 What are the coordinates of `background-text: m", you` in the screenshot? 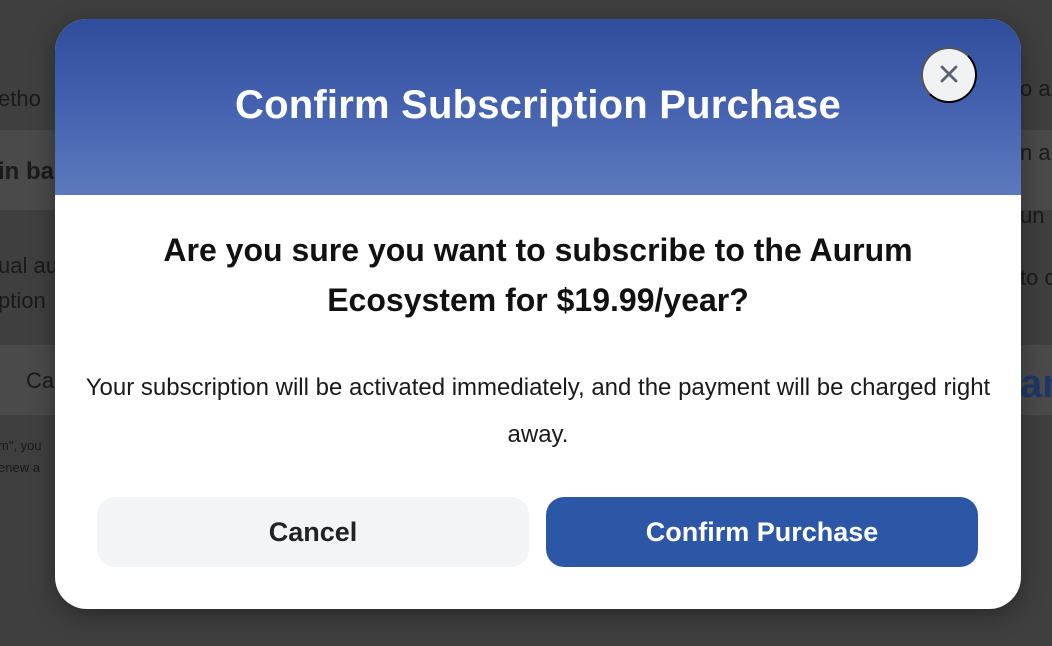 It's located at (21, 445).